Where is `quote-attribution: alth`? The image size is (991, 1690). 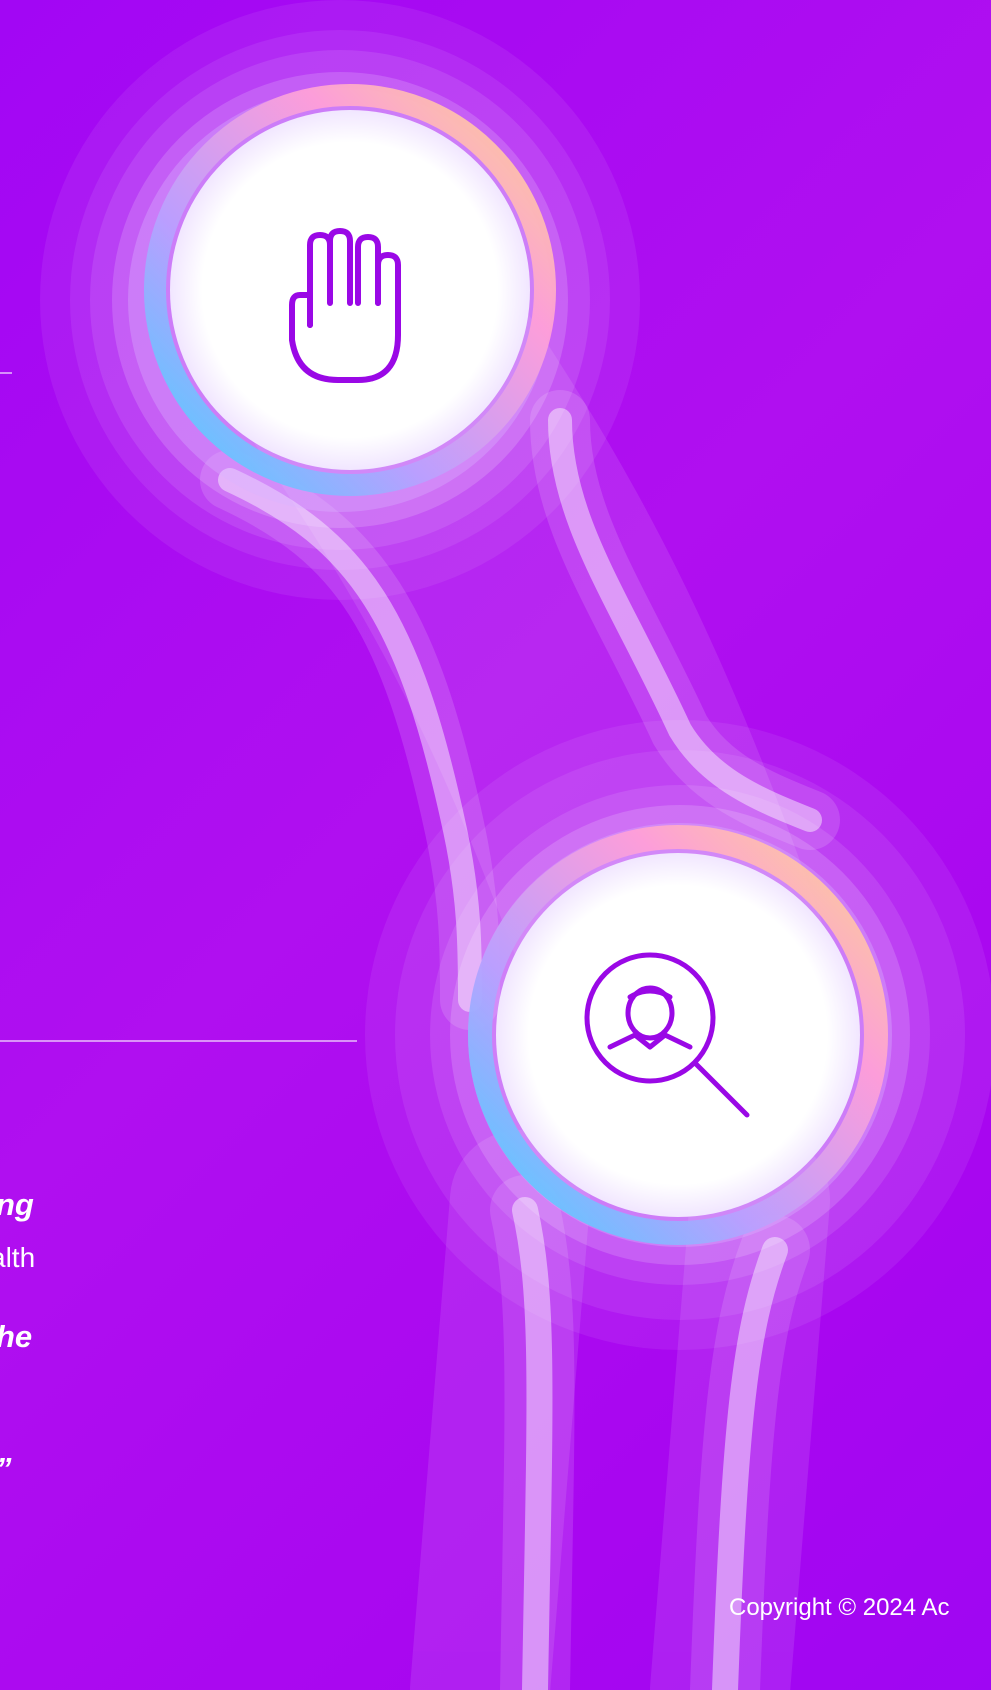
quote-attribution: alth is located at coordinates (18, 1257).